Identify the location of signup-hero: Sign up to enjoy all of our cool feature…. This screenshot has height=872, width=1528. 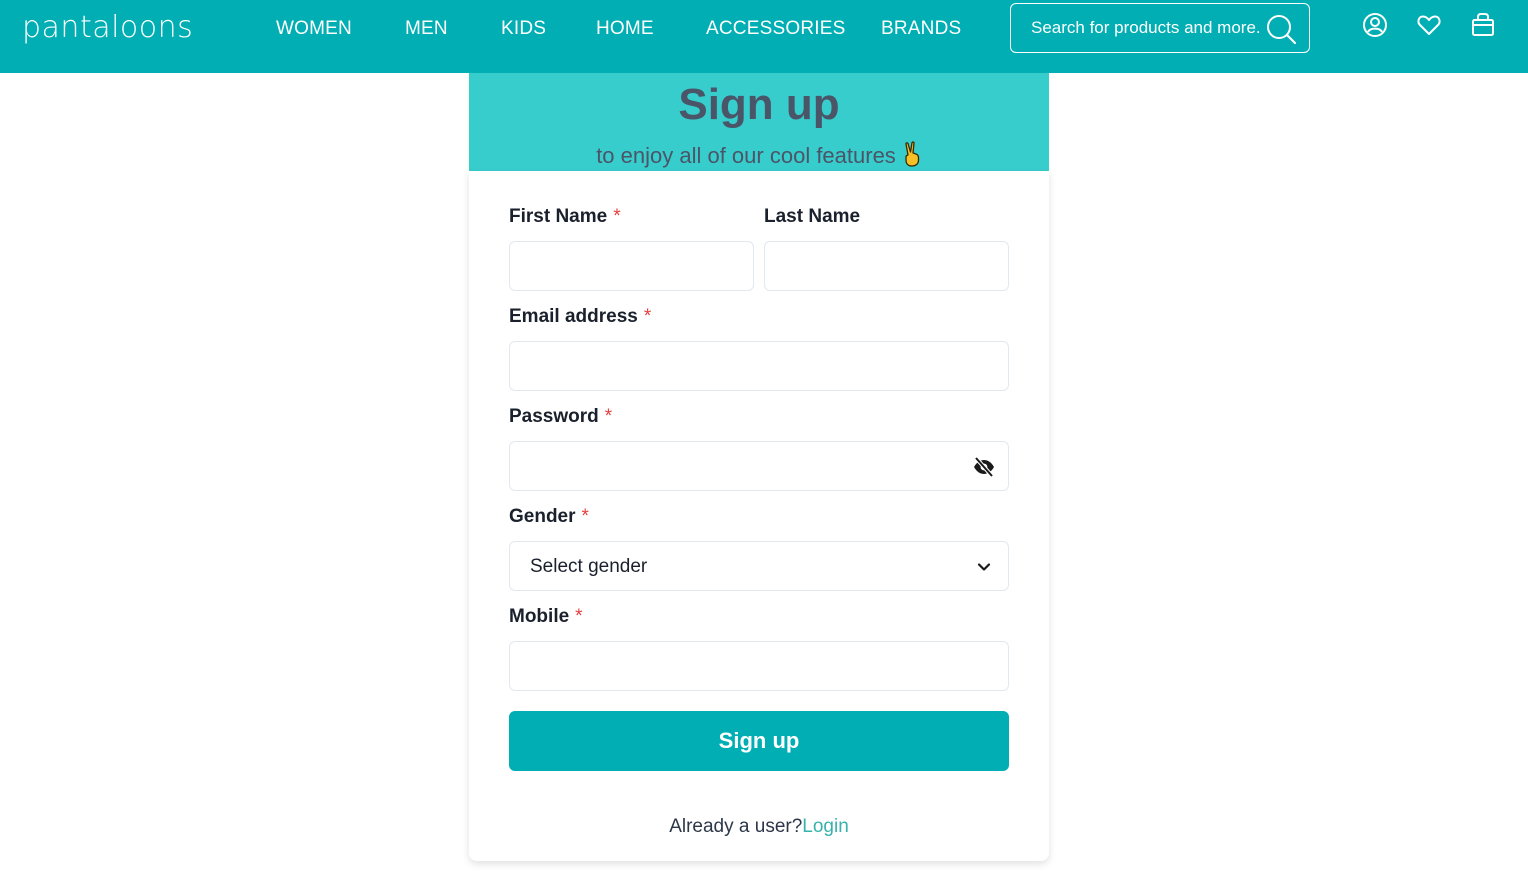
(759, 122).